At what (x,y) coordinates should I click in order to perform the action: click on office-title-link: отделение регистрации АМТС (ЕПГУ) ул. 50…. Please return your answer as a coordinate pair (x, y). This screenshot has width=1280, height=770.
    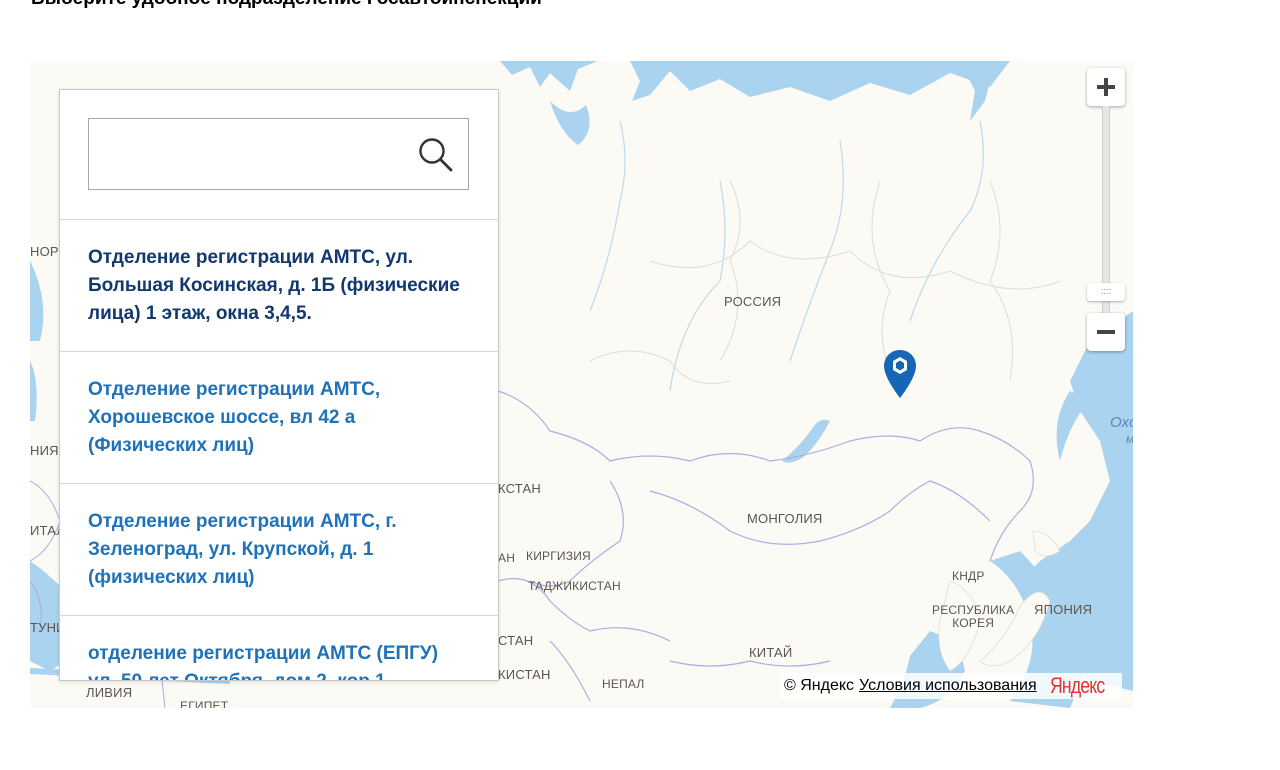
    Looking at the image, I should click on (279, 660).